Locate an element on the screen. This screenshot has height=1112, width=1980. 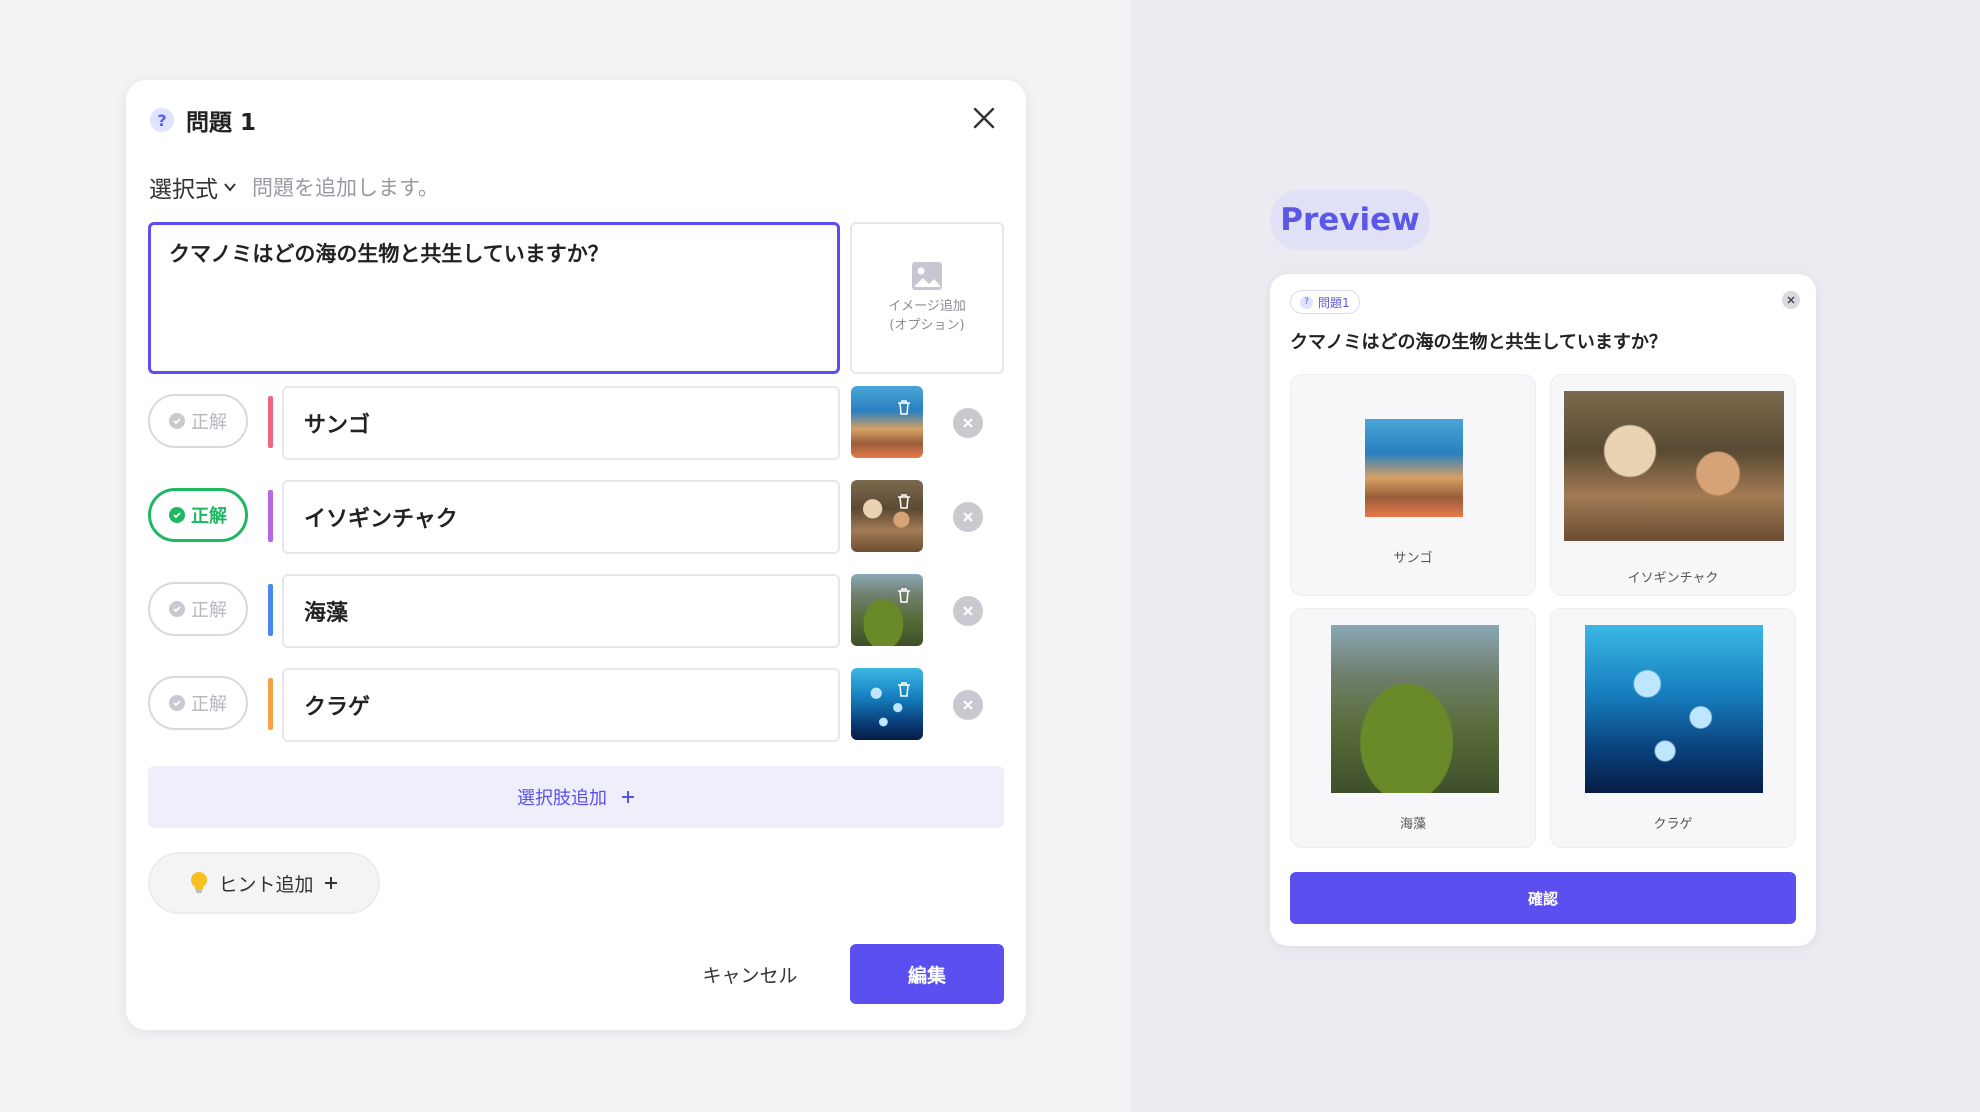
preview-option: サンゴ is located at coordinates (1413, 485).